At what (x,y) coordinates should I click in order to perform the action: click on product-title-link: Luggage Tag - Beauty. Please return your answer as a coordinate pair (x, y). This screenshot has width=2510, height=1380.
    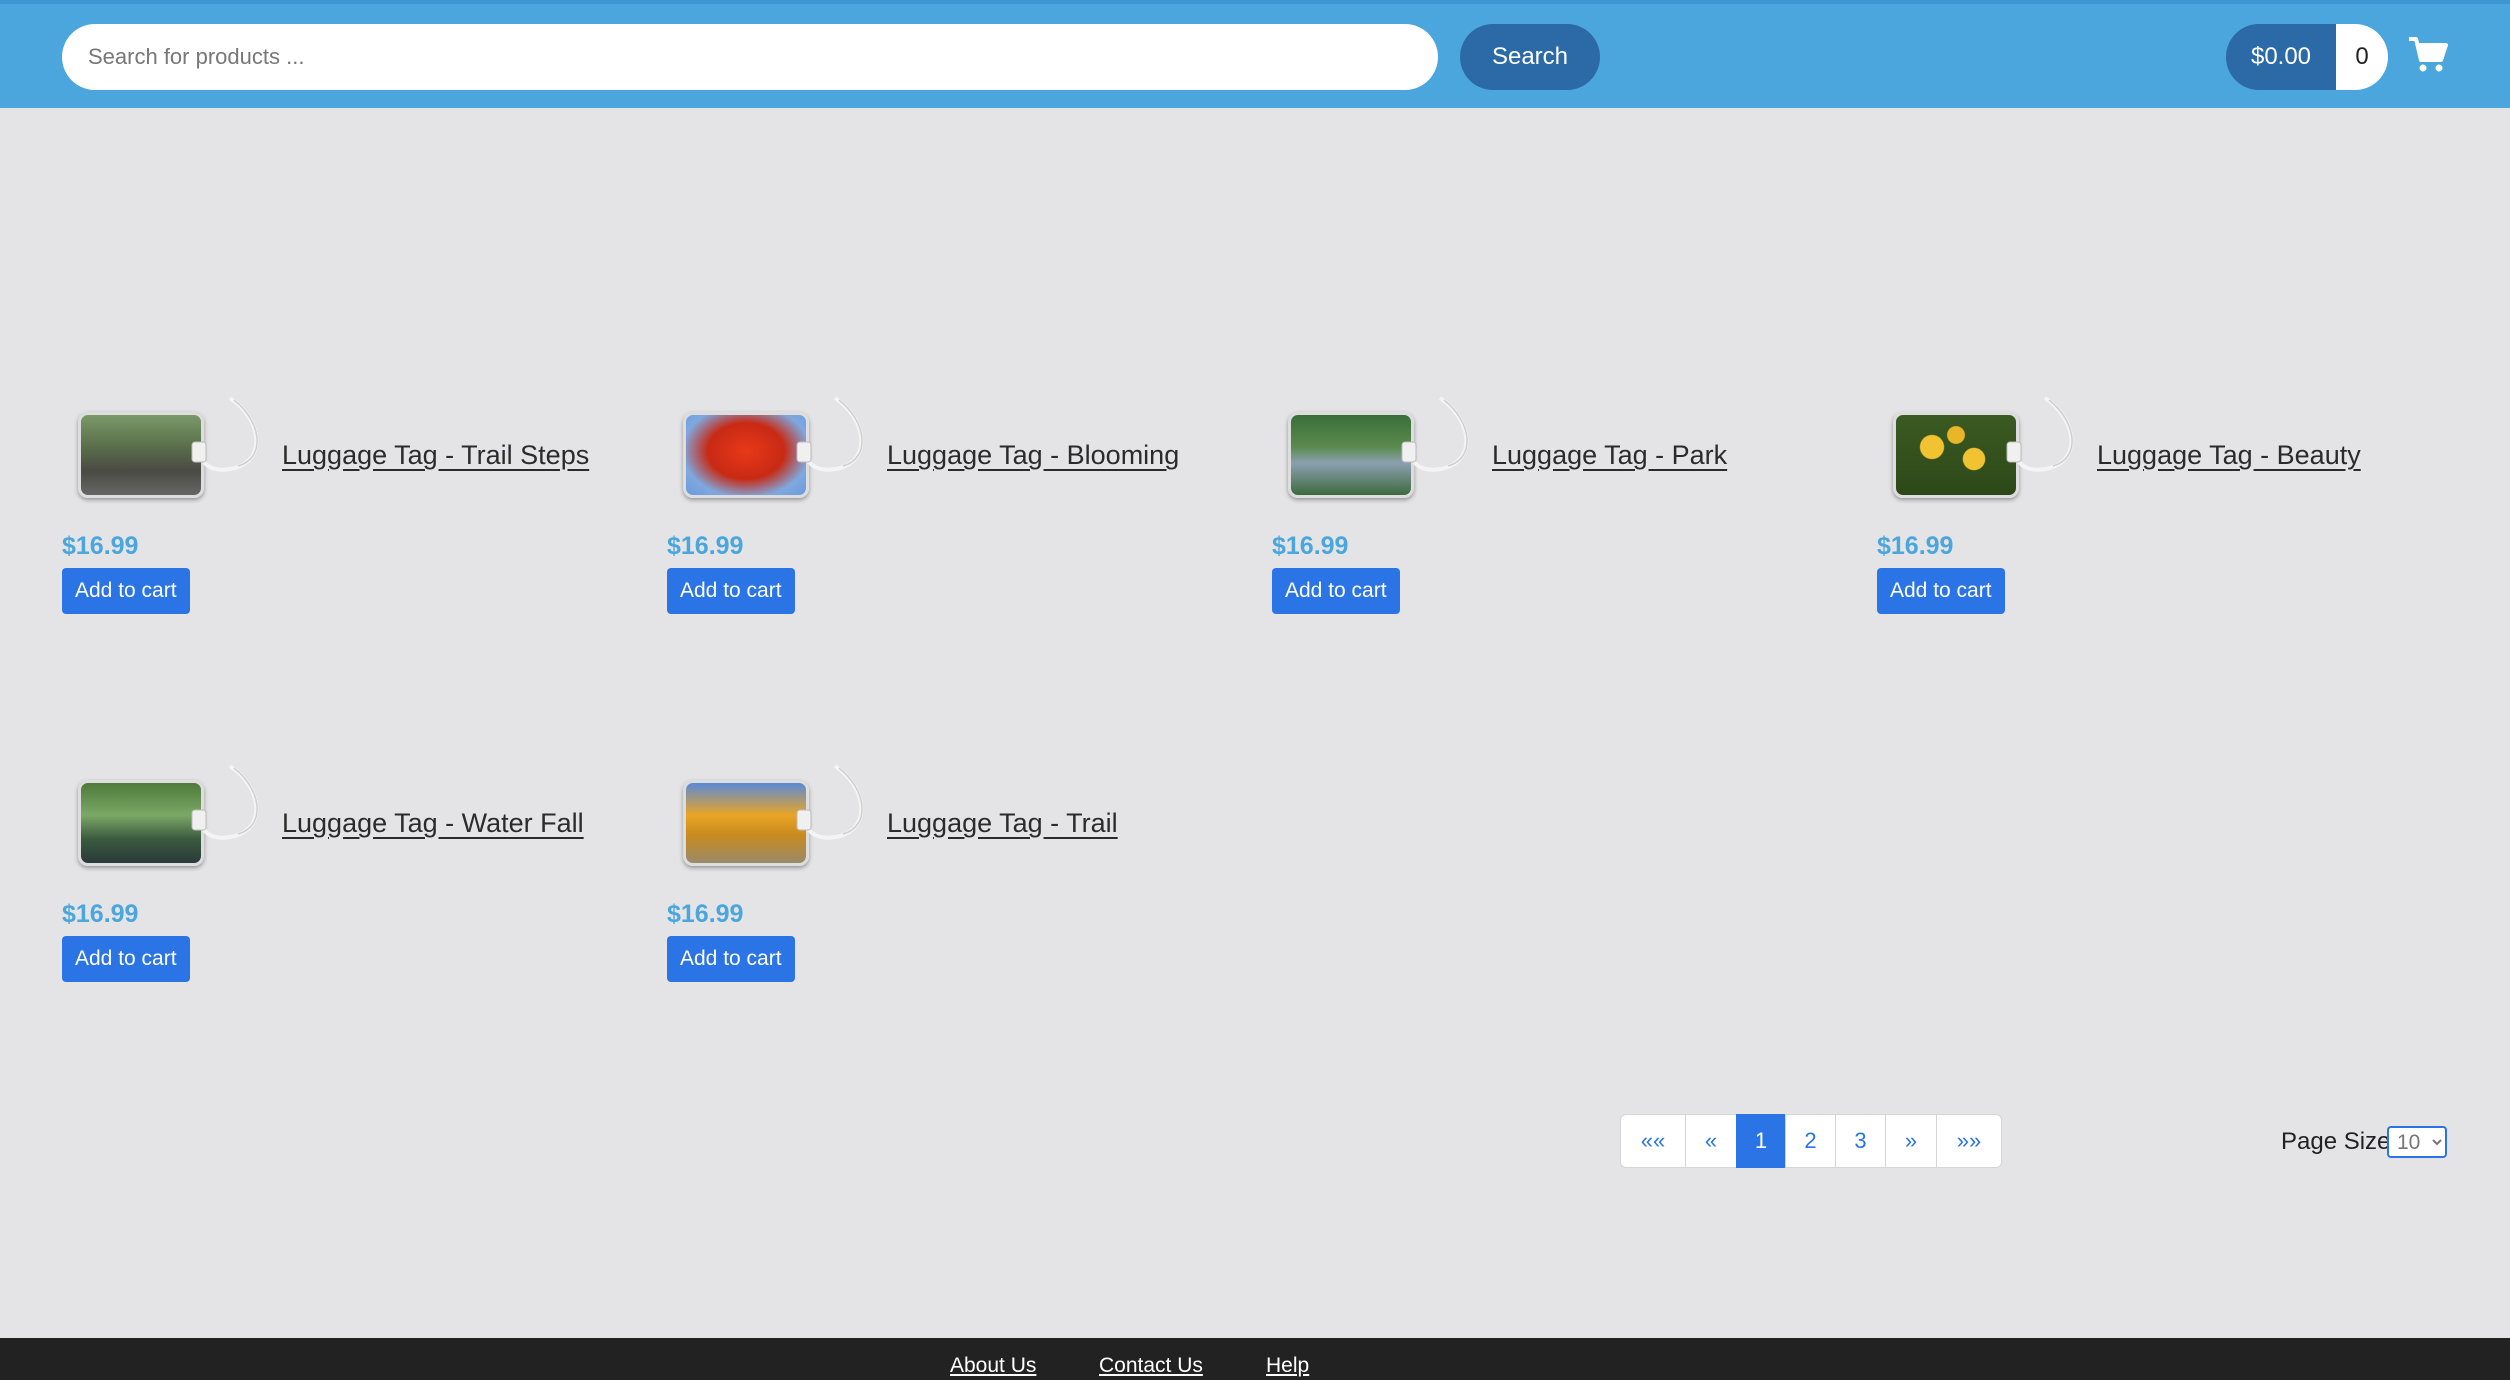
    Looking at the image, I should click on (2229, 455).